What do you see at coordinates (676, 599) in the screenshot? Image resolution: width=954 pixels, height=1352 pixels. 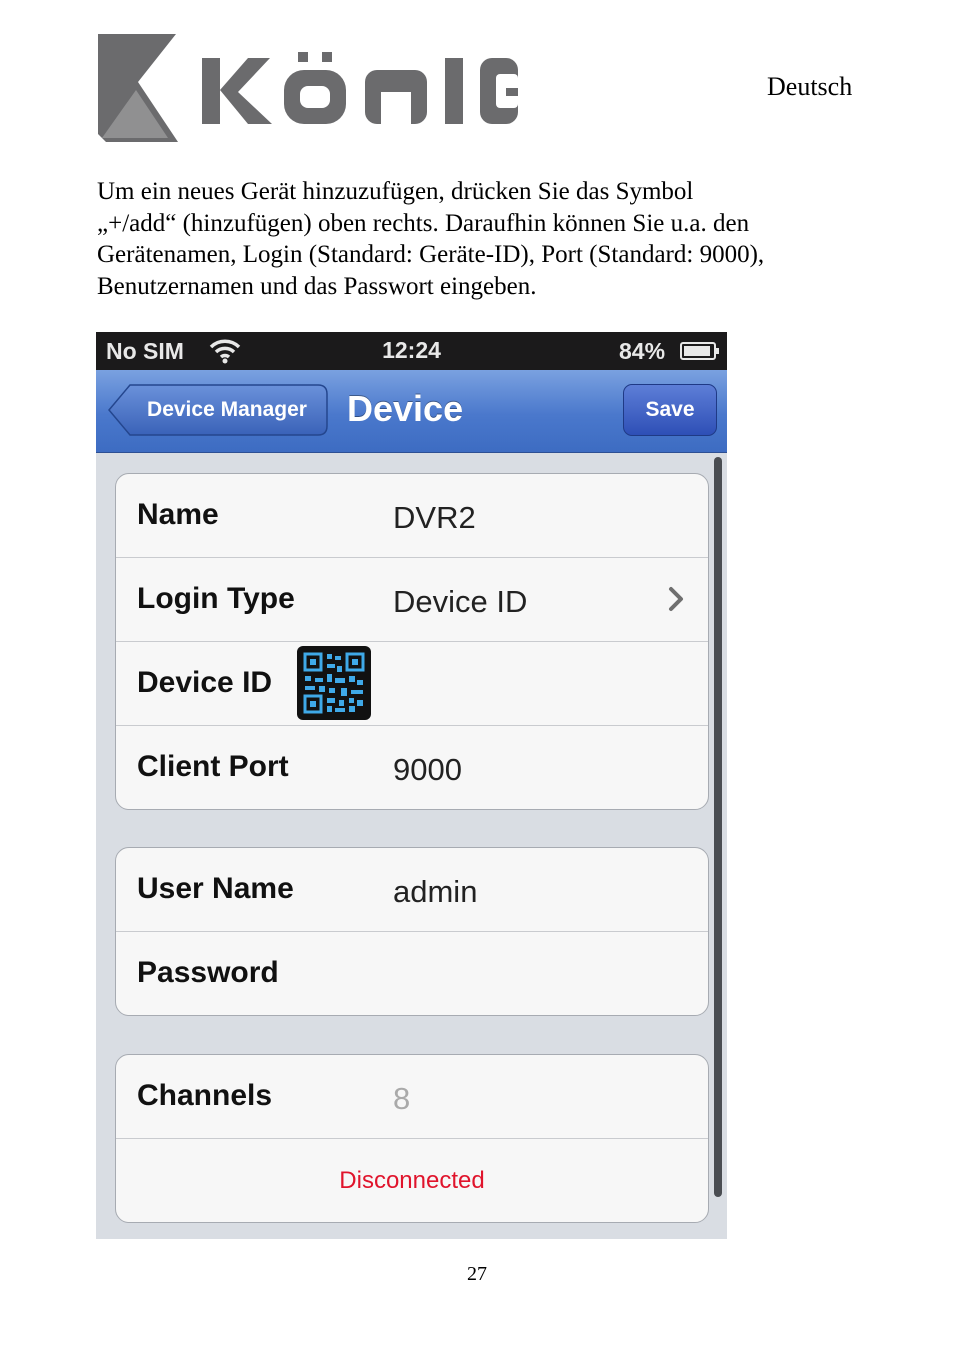 I see `chevron-right-icon` at bounding box center [676, 599].